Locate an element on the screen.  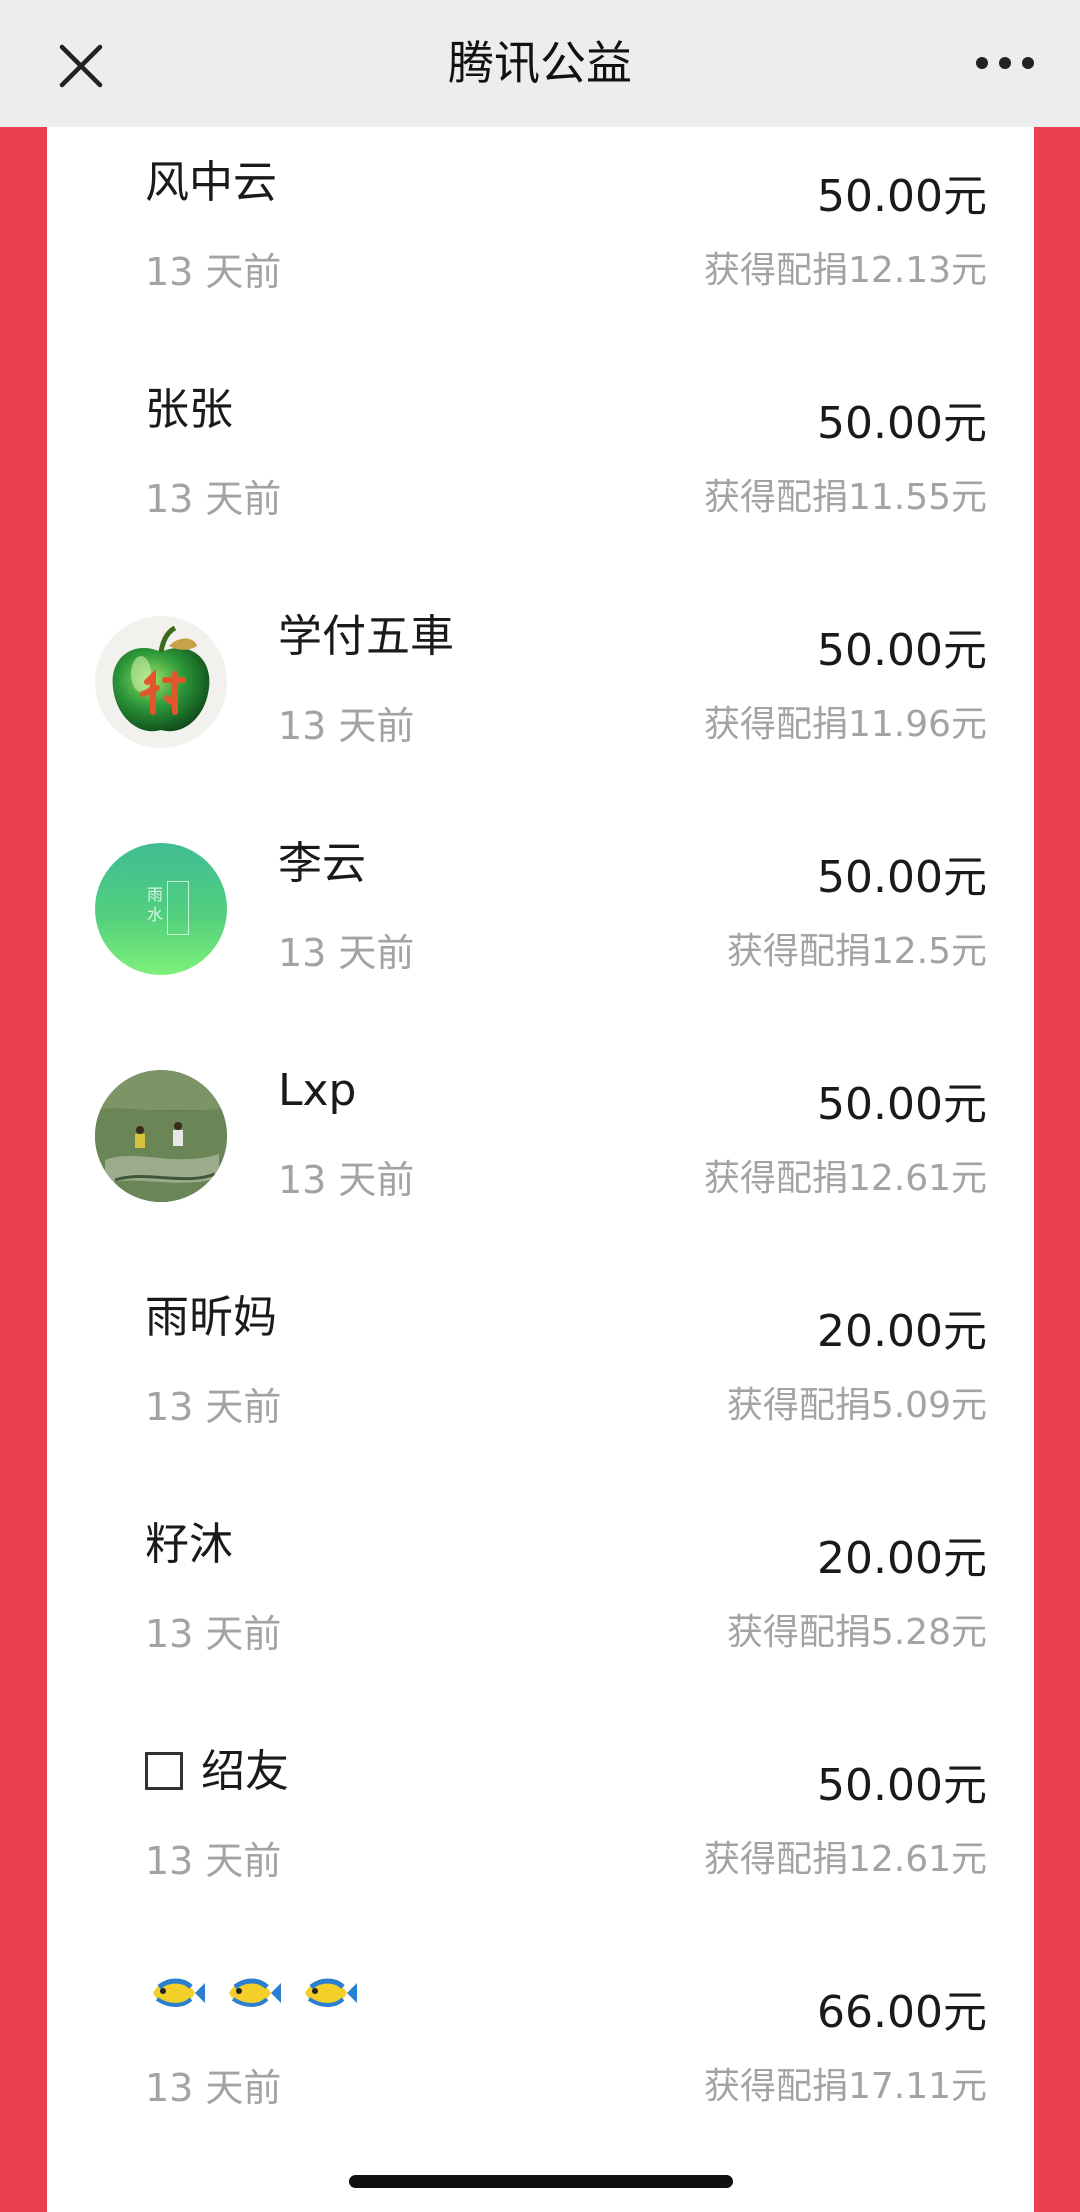
donor-name-row: 绍友 is located at coordinates (217, 1772).